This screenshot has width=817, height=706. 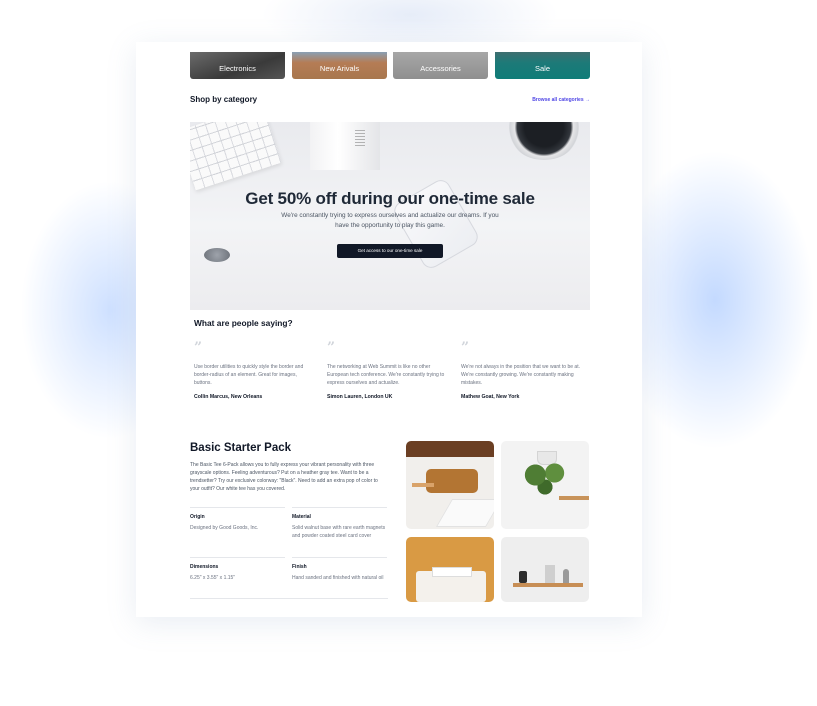 I want to click on product-image-plant, so click(x=545, y=485).